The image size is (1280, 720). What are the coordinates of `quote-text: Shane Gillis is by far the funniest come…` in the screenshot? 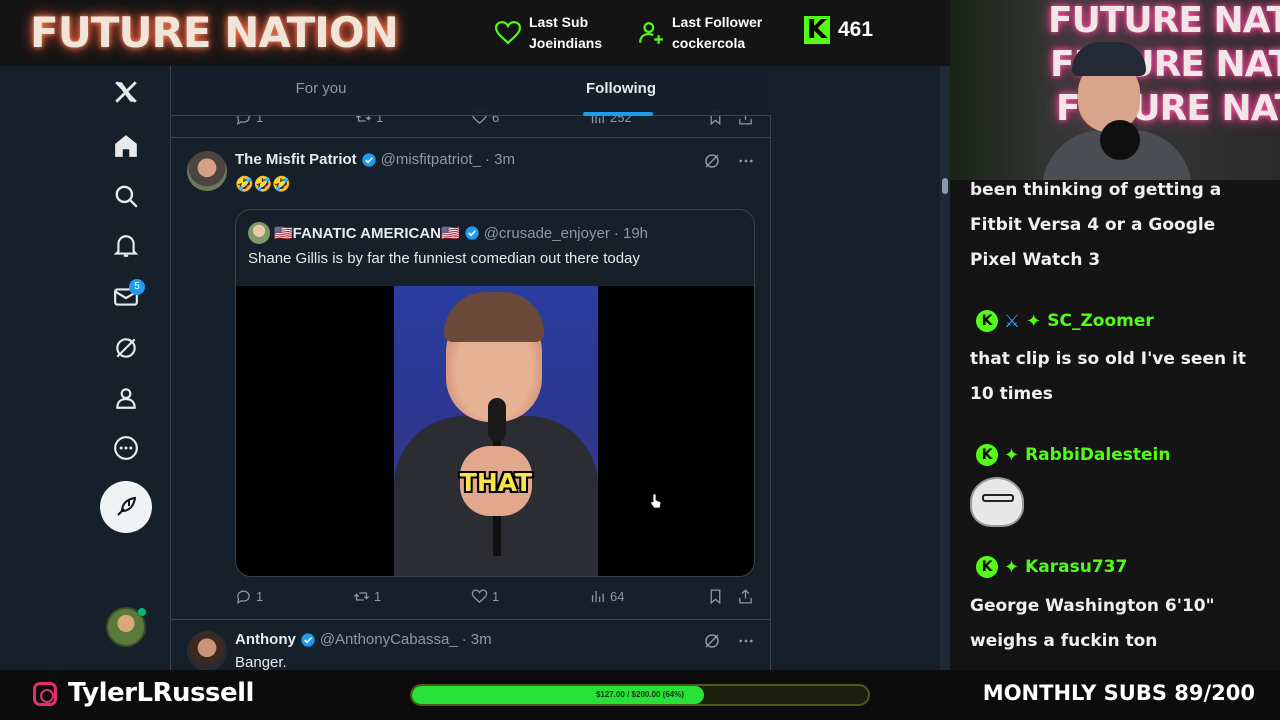 It's located at (444, 258).